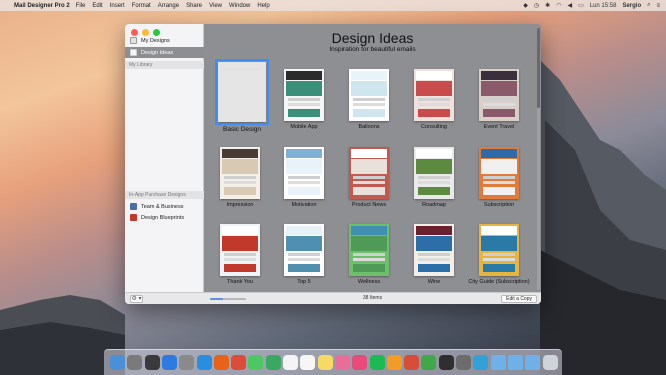 The image size is (666, 375). I want to click on calendar-icon, so click(290, 362).